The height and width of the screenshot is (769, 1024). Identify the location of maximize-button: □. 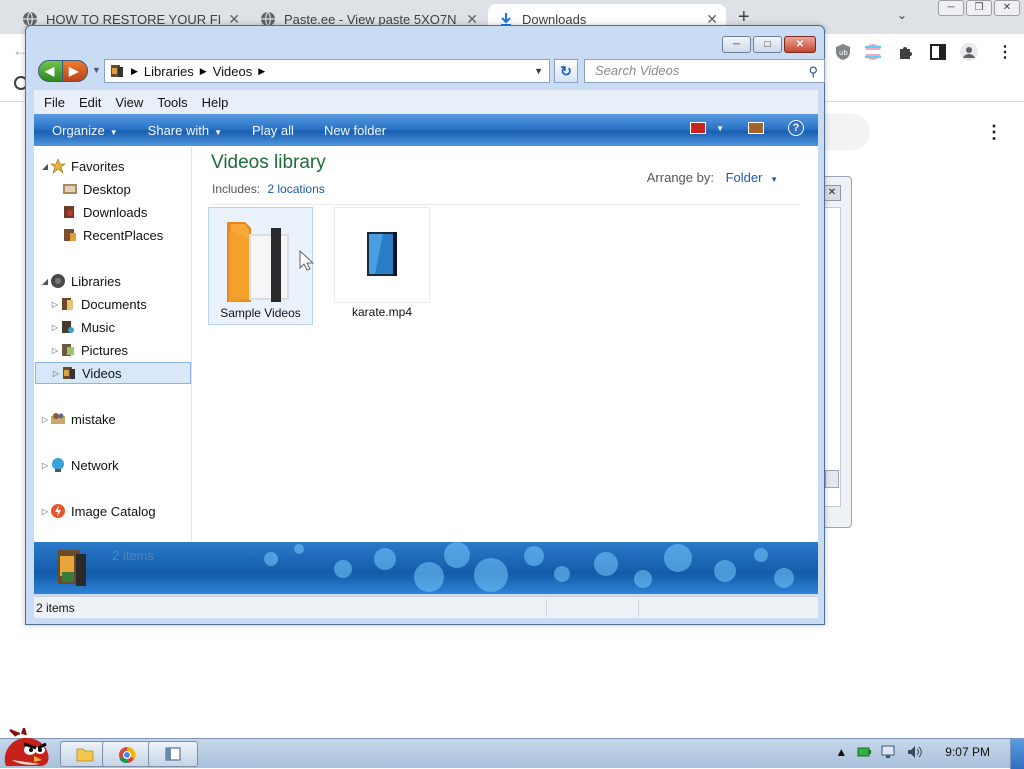
(767, 44).